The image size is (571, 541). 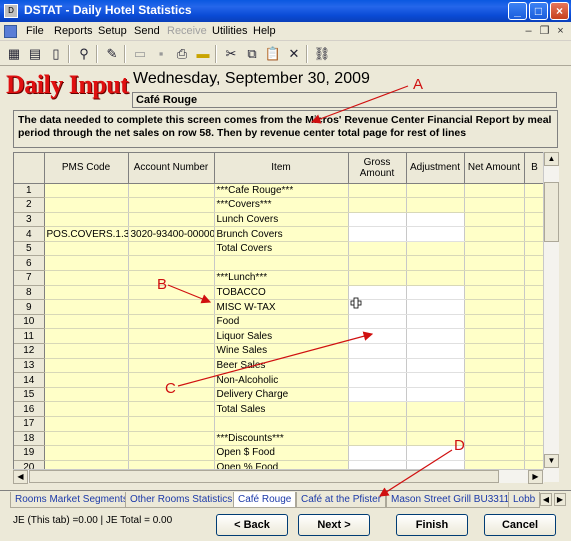 What do you see at coordinates (450, 500) in the screenshot?
I see `tab-mason-street-grill: Mason Street Grill BU3311` at bounding box center [450, 500].